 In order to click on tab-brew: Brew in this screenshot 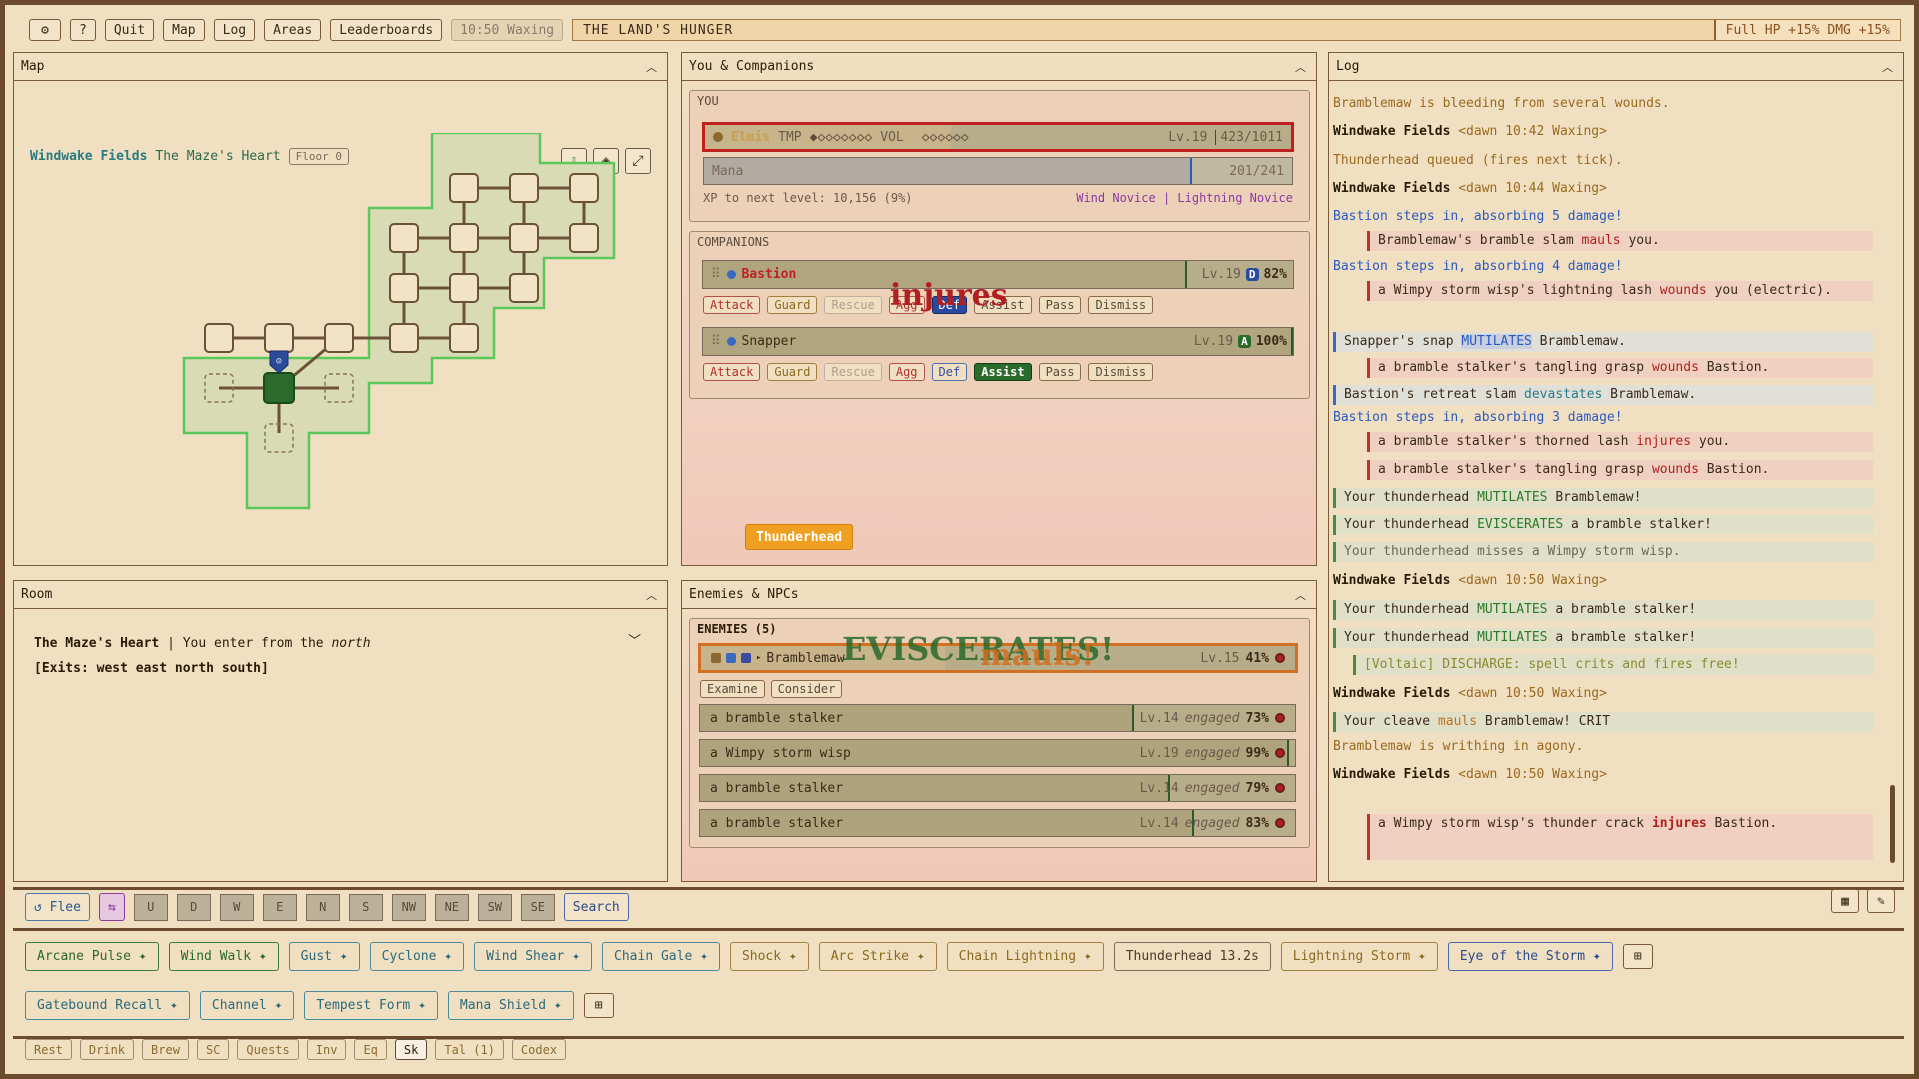, I will do `click(165, 1049)`.